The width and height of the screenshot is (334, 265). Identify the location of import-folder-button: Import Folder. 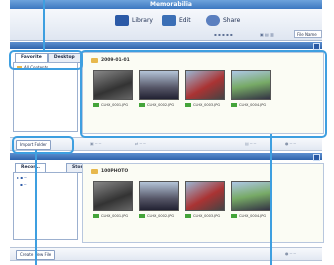
(33, 145).